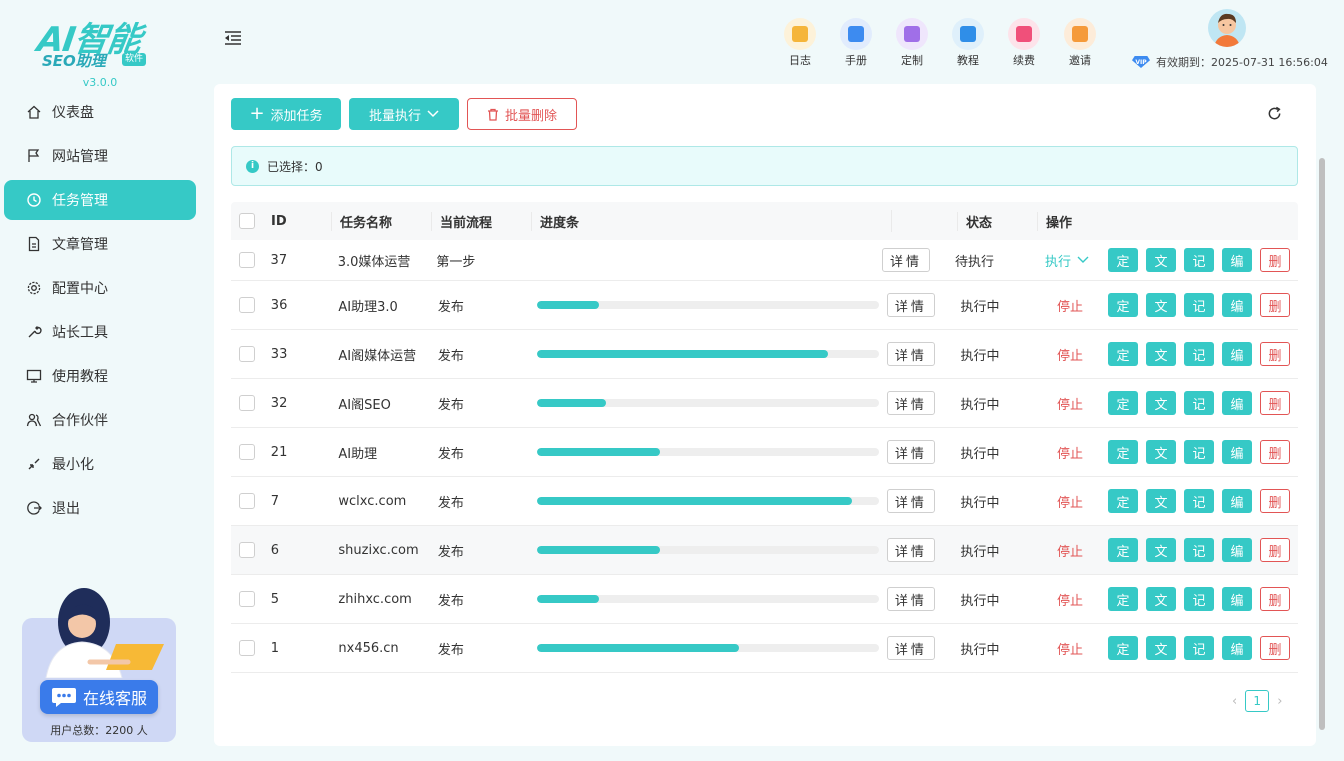 Image resolution: width=1344 pixels, height=761 pixels. Describe the element at coordinates (912, 43) in the screenshot. I see `header-tool-2: 定制` at that location.